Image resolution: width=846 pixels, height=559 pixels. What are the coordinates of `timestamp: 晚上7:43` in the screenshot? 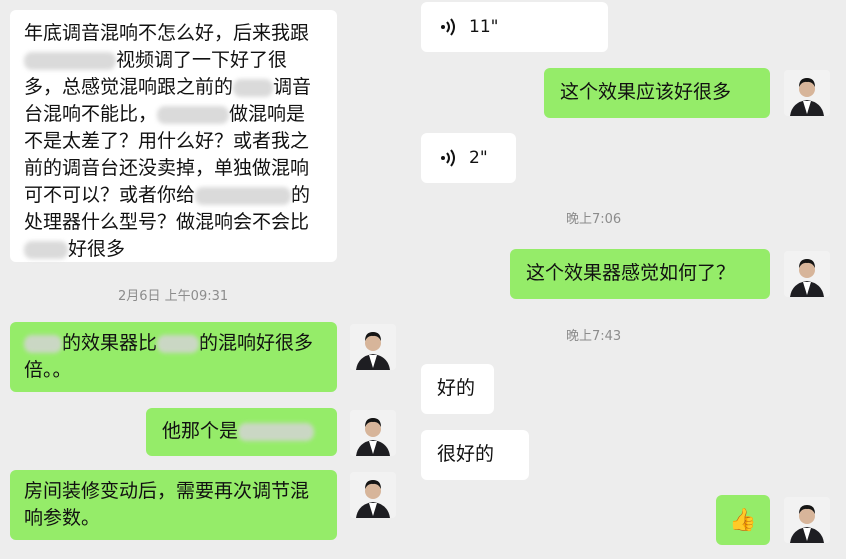 It's located at (594, 336).